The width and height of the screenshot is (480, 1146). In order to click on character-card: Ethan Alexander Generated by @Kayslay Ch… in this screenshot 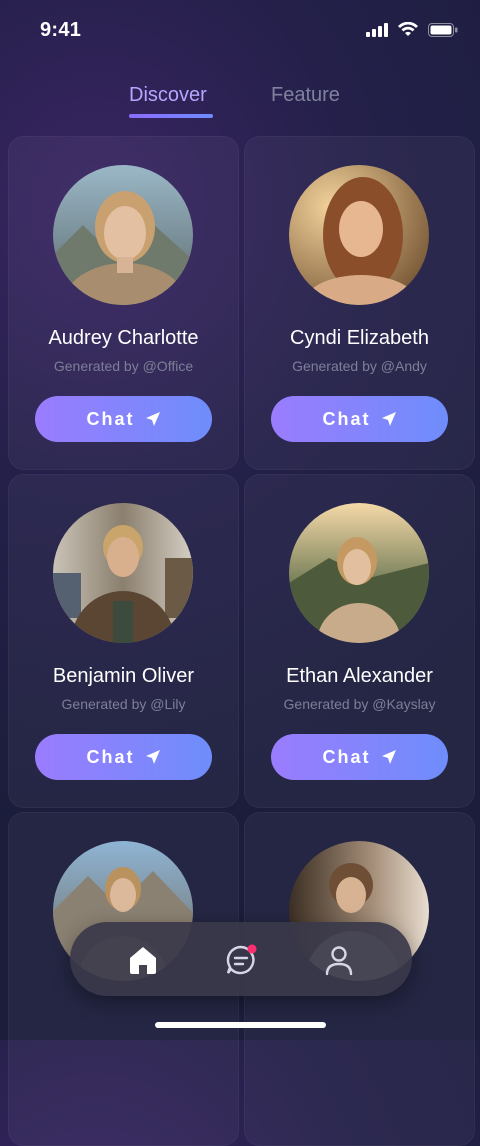, I will do `click(359, 641)`.